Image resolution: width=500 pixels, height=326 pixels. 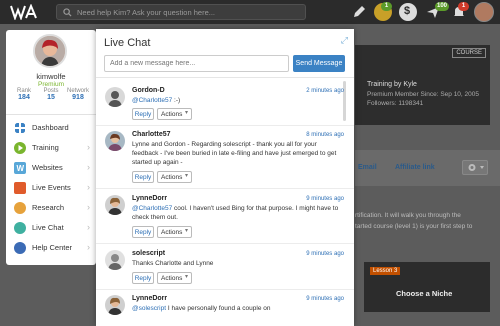 I want to click on sidebar-item-label: Research, so click(x=48, y=207).